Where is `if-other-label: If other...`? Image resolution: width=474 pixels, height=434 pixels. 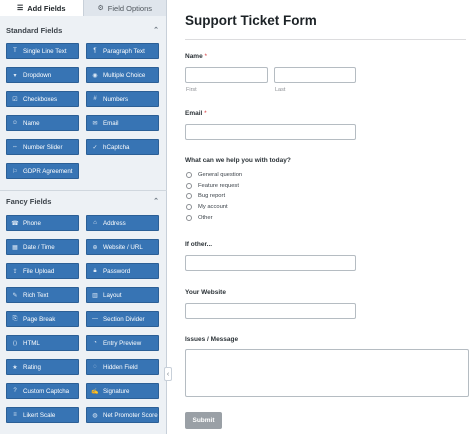 if-other-label: If other... is located at coordinates (199, 244).